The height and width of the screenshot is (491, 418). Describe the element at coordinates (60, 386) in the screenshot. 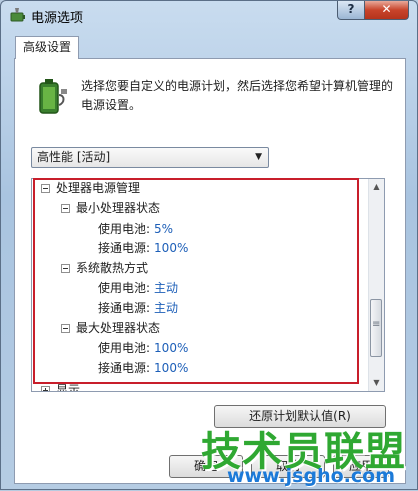

I see `tree-item-display: 显示` at that location.